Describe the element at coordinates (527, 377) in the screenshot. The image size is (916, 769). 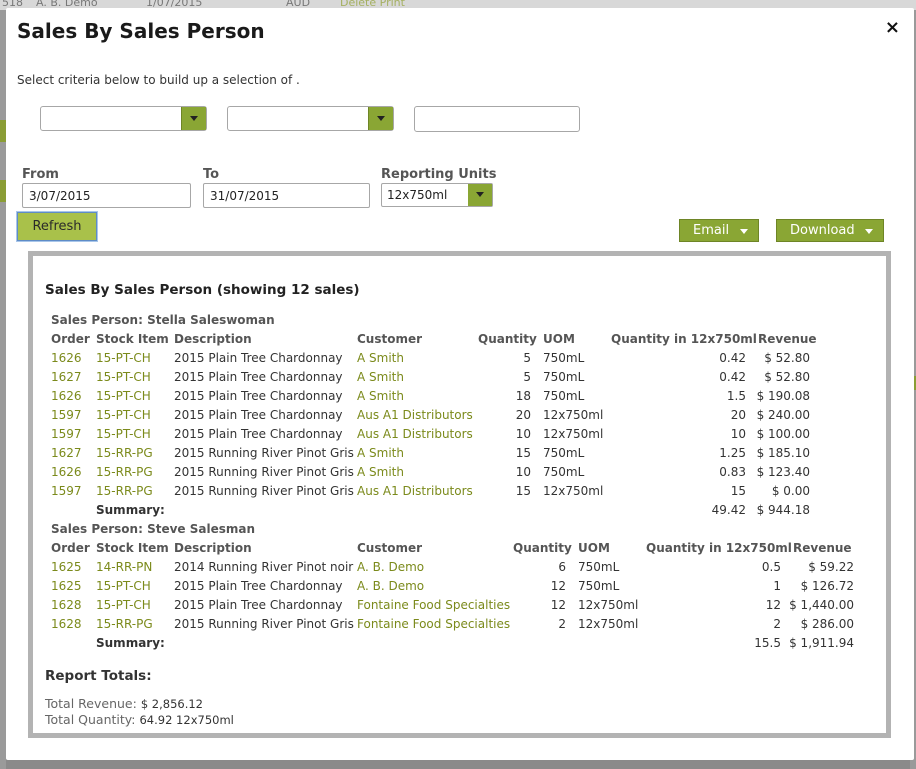
I see `quantity-cell: 5` at that location.